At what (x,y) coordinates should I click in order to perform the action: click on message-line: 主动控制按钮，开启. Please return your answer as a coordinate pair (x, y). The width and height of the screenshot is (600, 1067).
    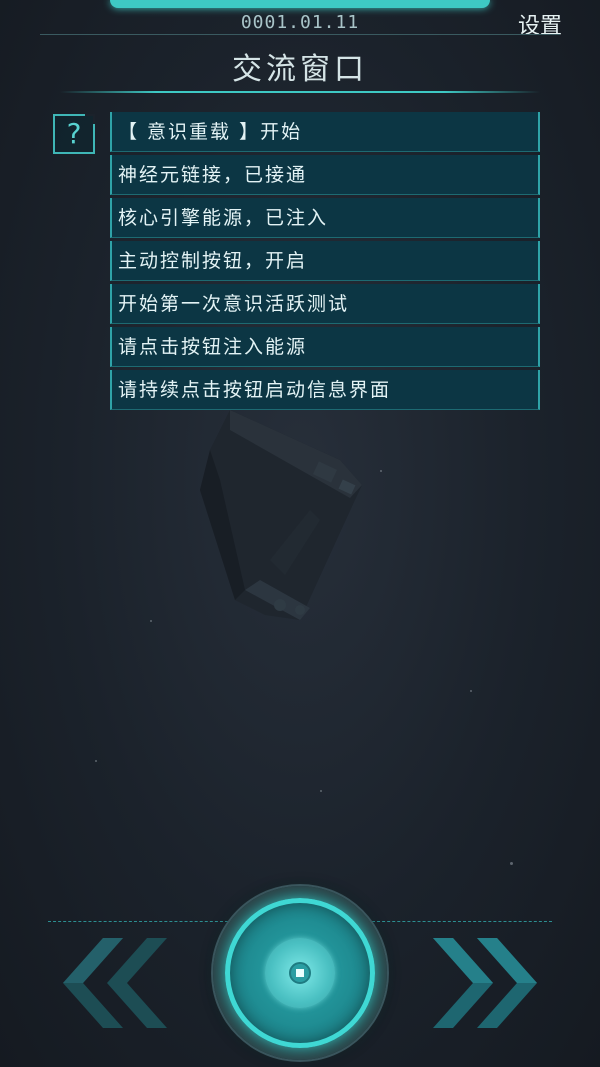
    Looking at the image, I should click on (325, 261).